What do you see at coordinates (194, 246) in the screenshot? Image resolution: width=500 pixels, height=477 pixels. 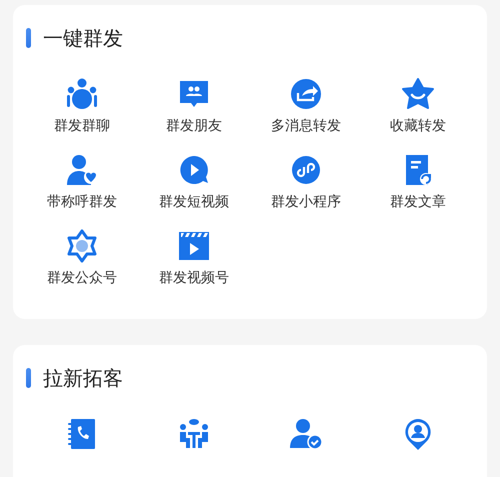 I see `video-icon` at bounding box center [194, 246].